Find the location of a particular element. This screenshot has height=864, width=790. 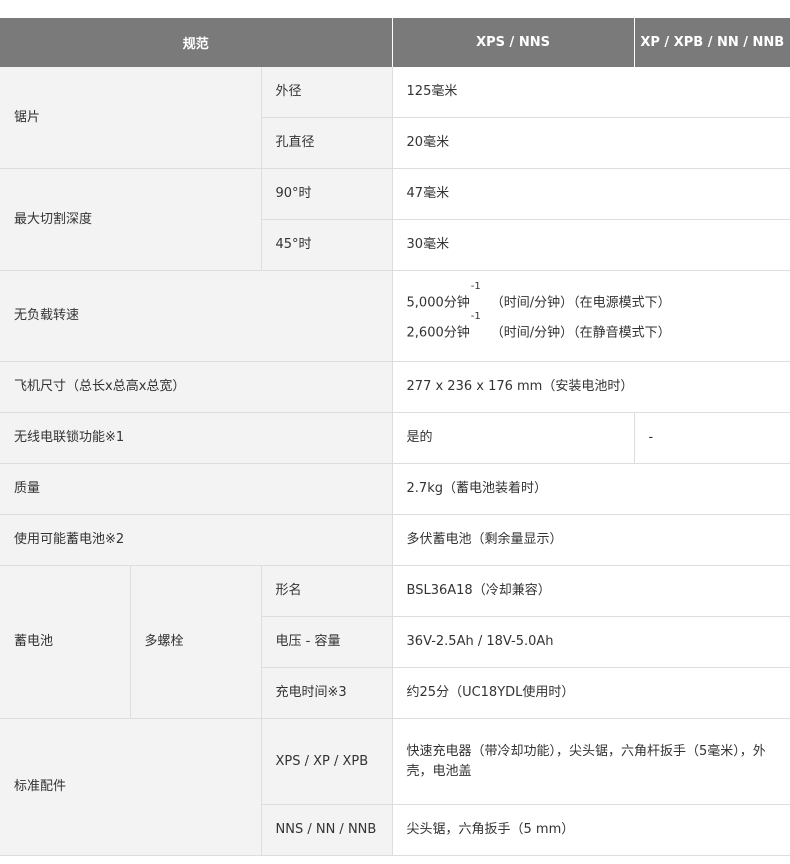

speed-power-value: 5,000分钟 is located at coordinates (438, 302).